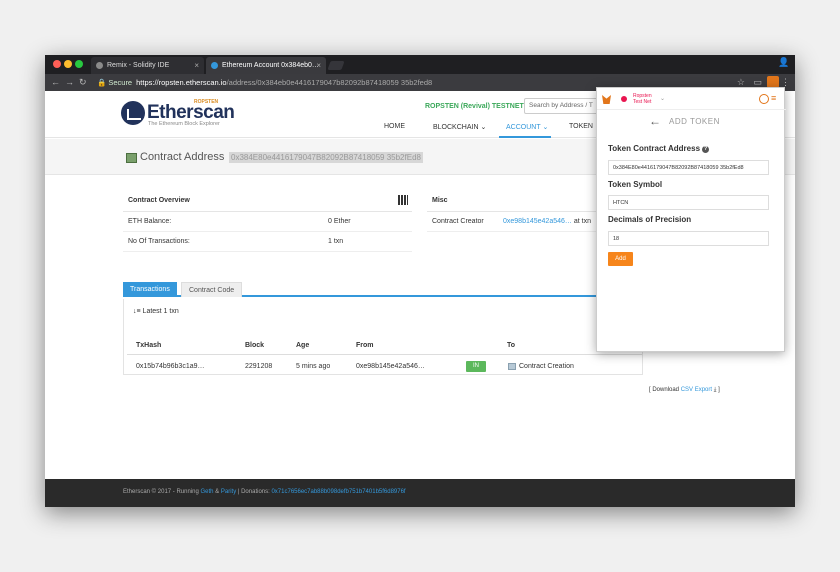  Describe the element at coordinates (99, 65) in the screenshot. I see `remix-favicon-icon` at that location.